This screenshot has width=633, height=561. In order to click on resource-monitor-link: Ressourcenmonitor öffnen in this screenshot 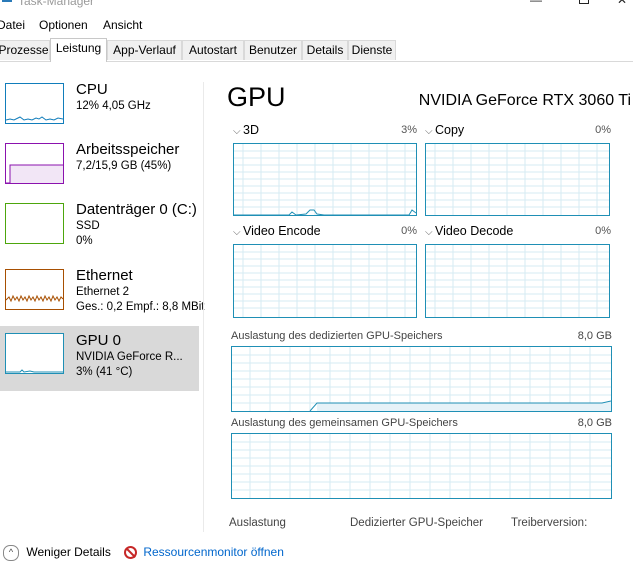, I will do `click(204, 552)`.